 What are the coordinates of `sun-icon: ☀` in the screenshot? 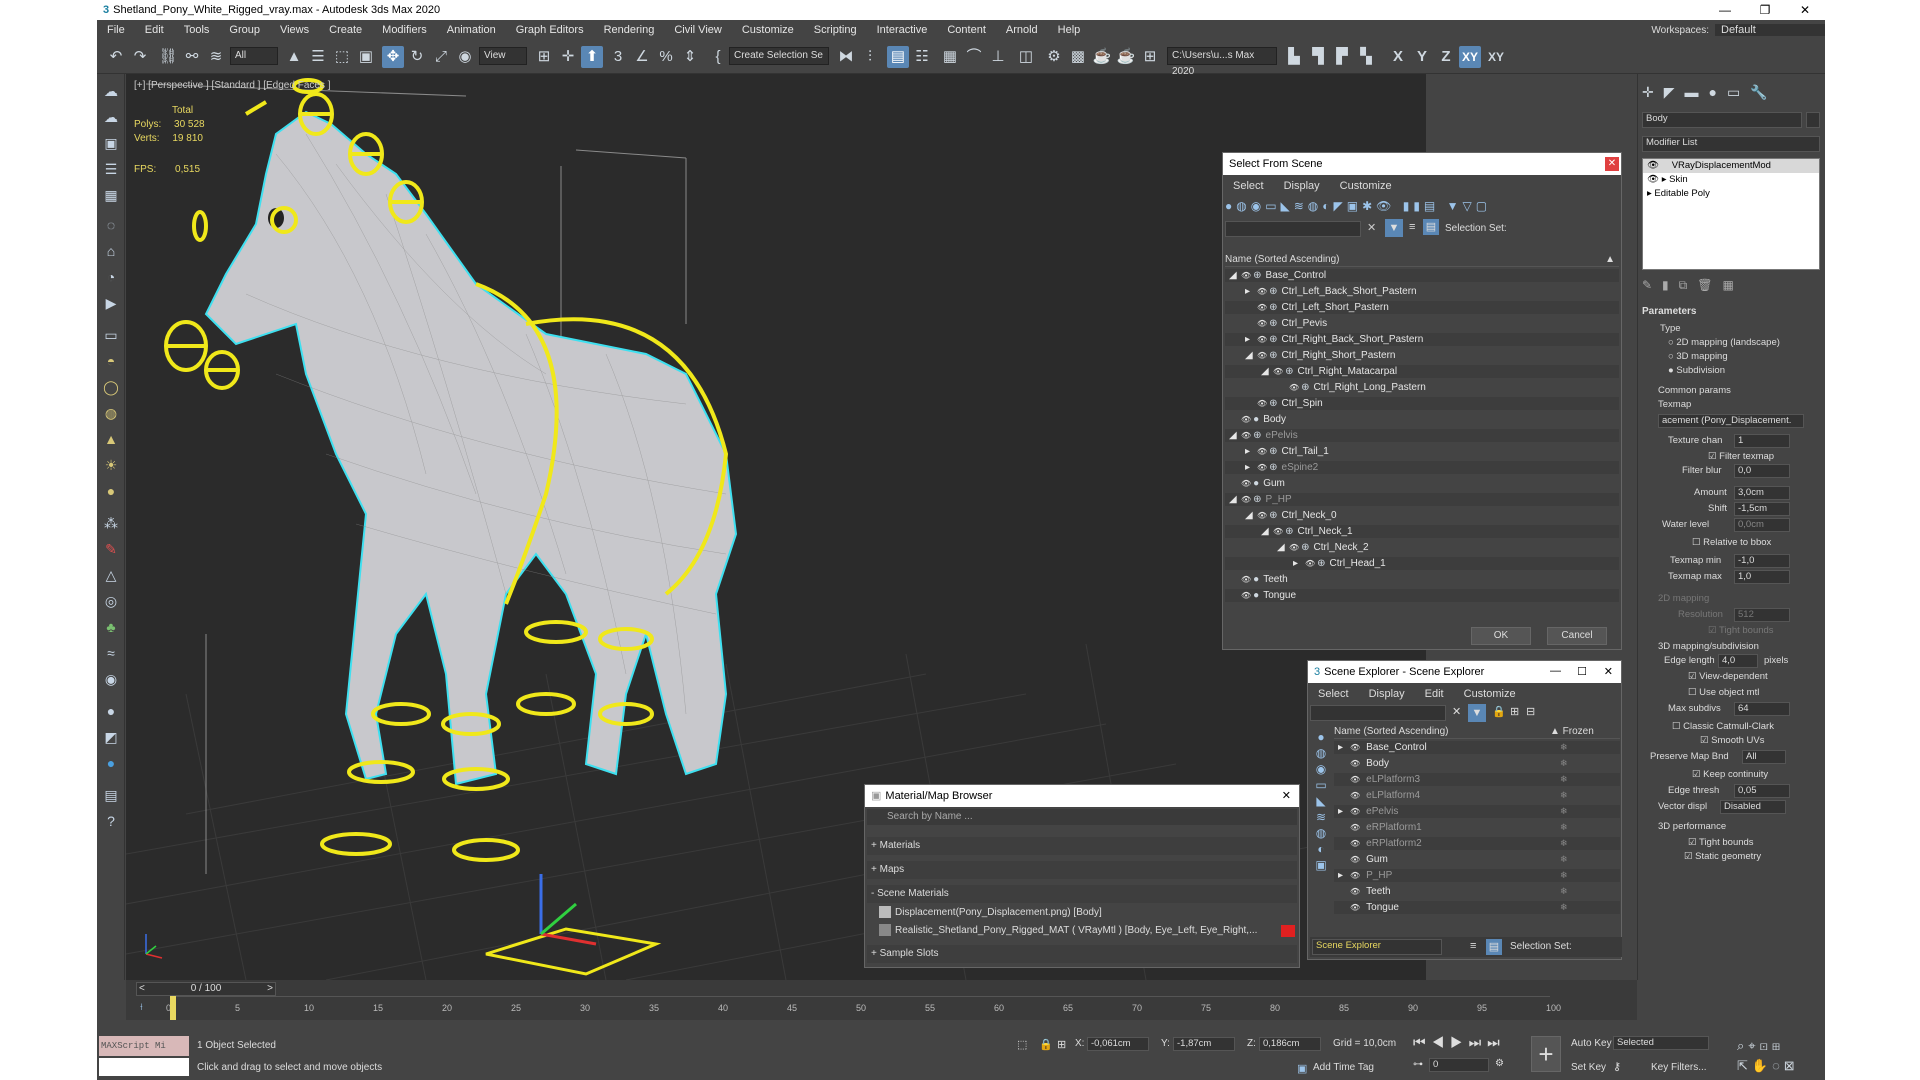 It's located at (111, 465).